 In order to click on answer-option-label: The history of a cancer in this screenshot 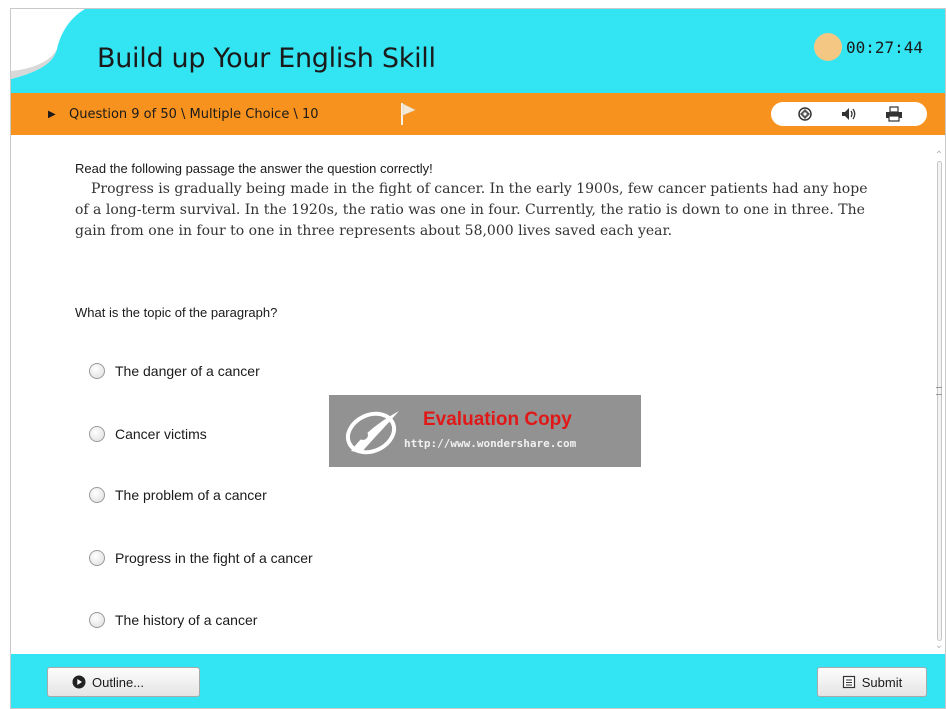, I will do `click(186, 620)`.